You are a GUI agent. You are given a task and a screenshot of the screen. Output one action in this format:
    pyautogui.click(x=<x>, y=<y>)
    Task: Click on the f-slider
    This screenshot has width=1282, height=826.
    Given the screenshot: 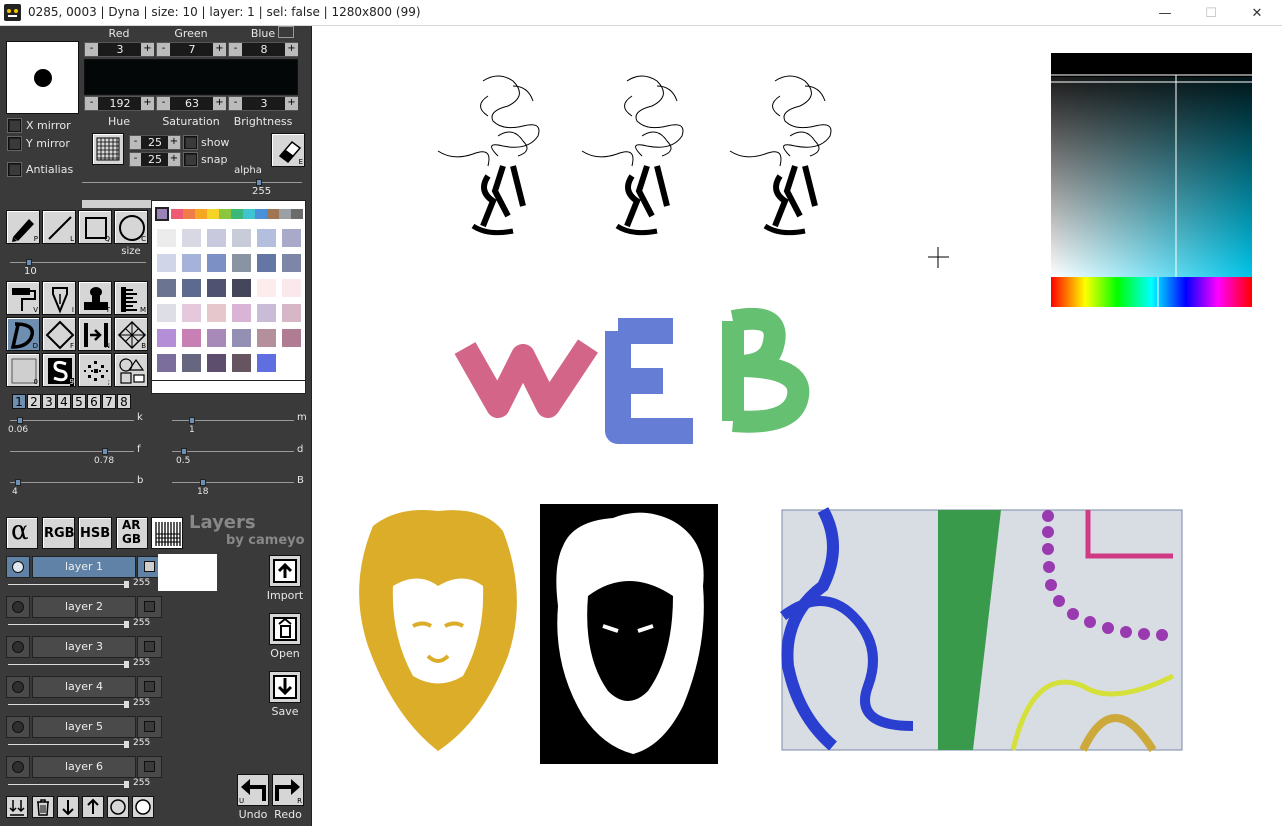 What is the action you would take?
    pyautogui.click(x=72, y=451)
    